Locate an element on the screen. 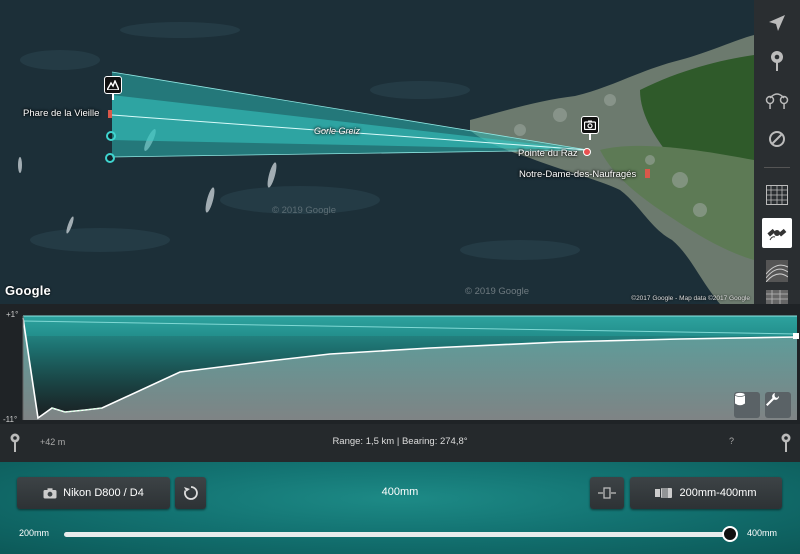  profile-y-min: -11° is located at coordinates (10, 419).